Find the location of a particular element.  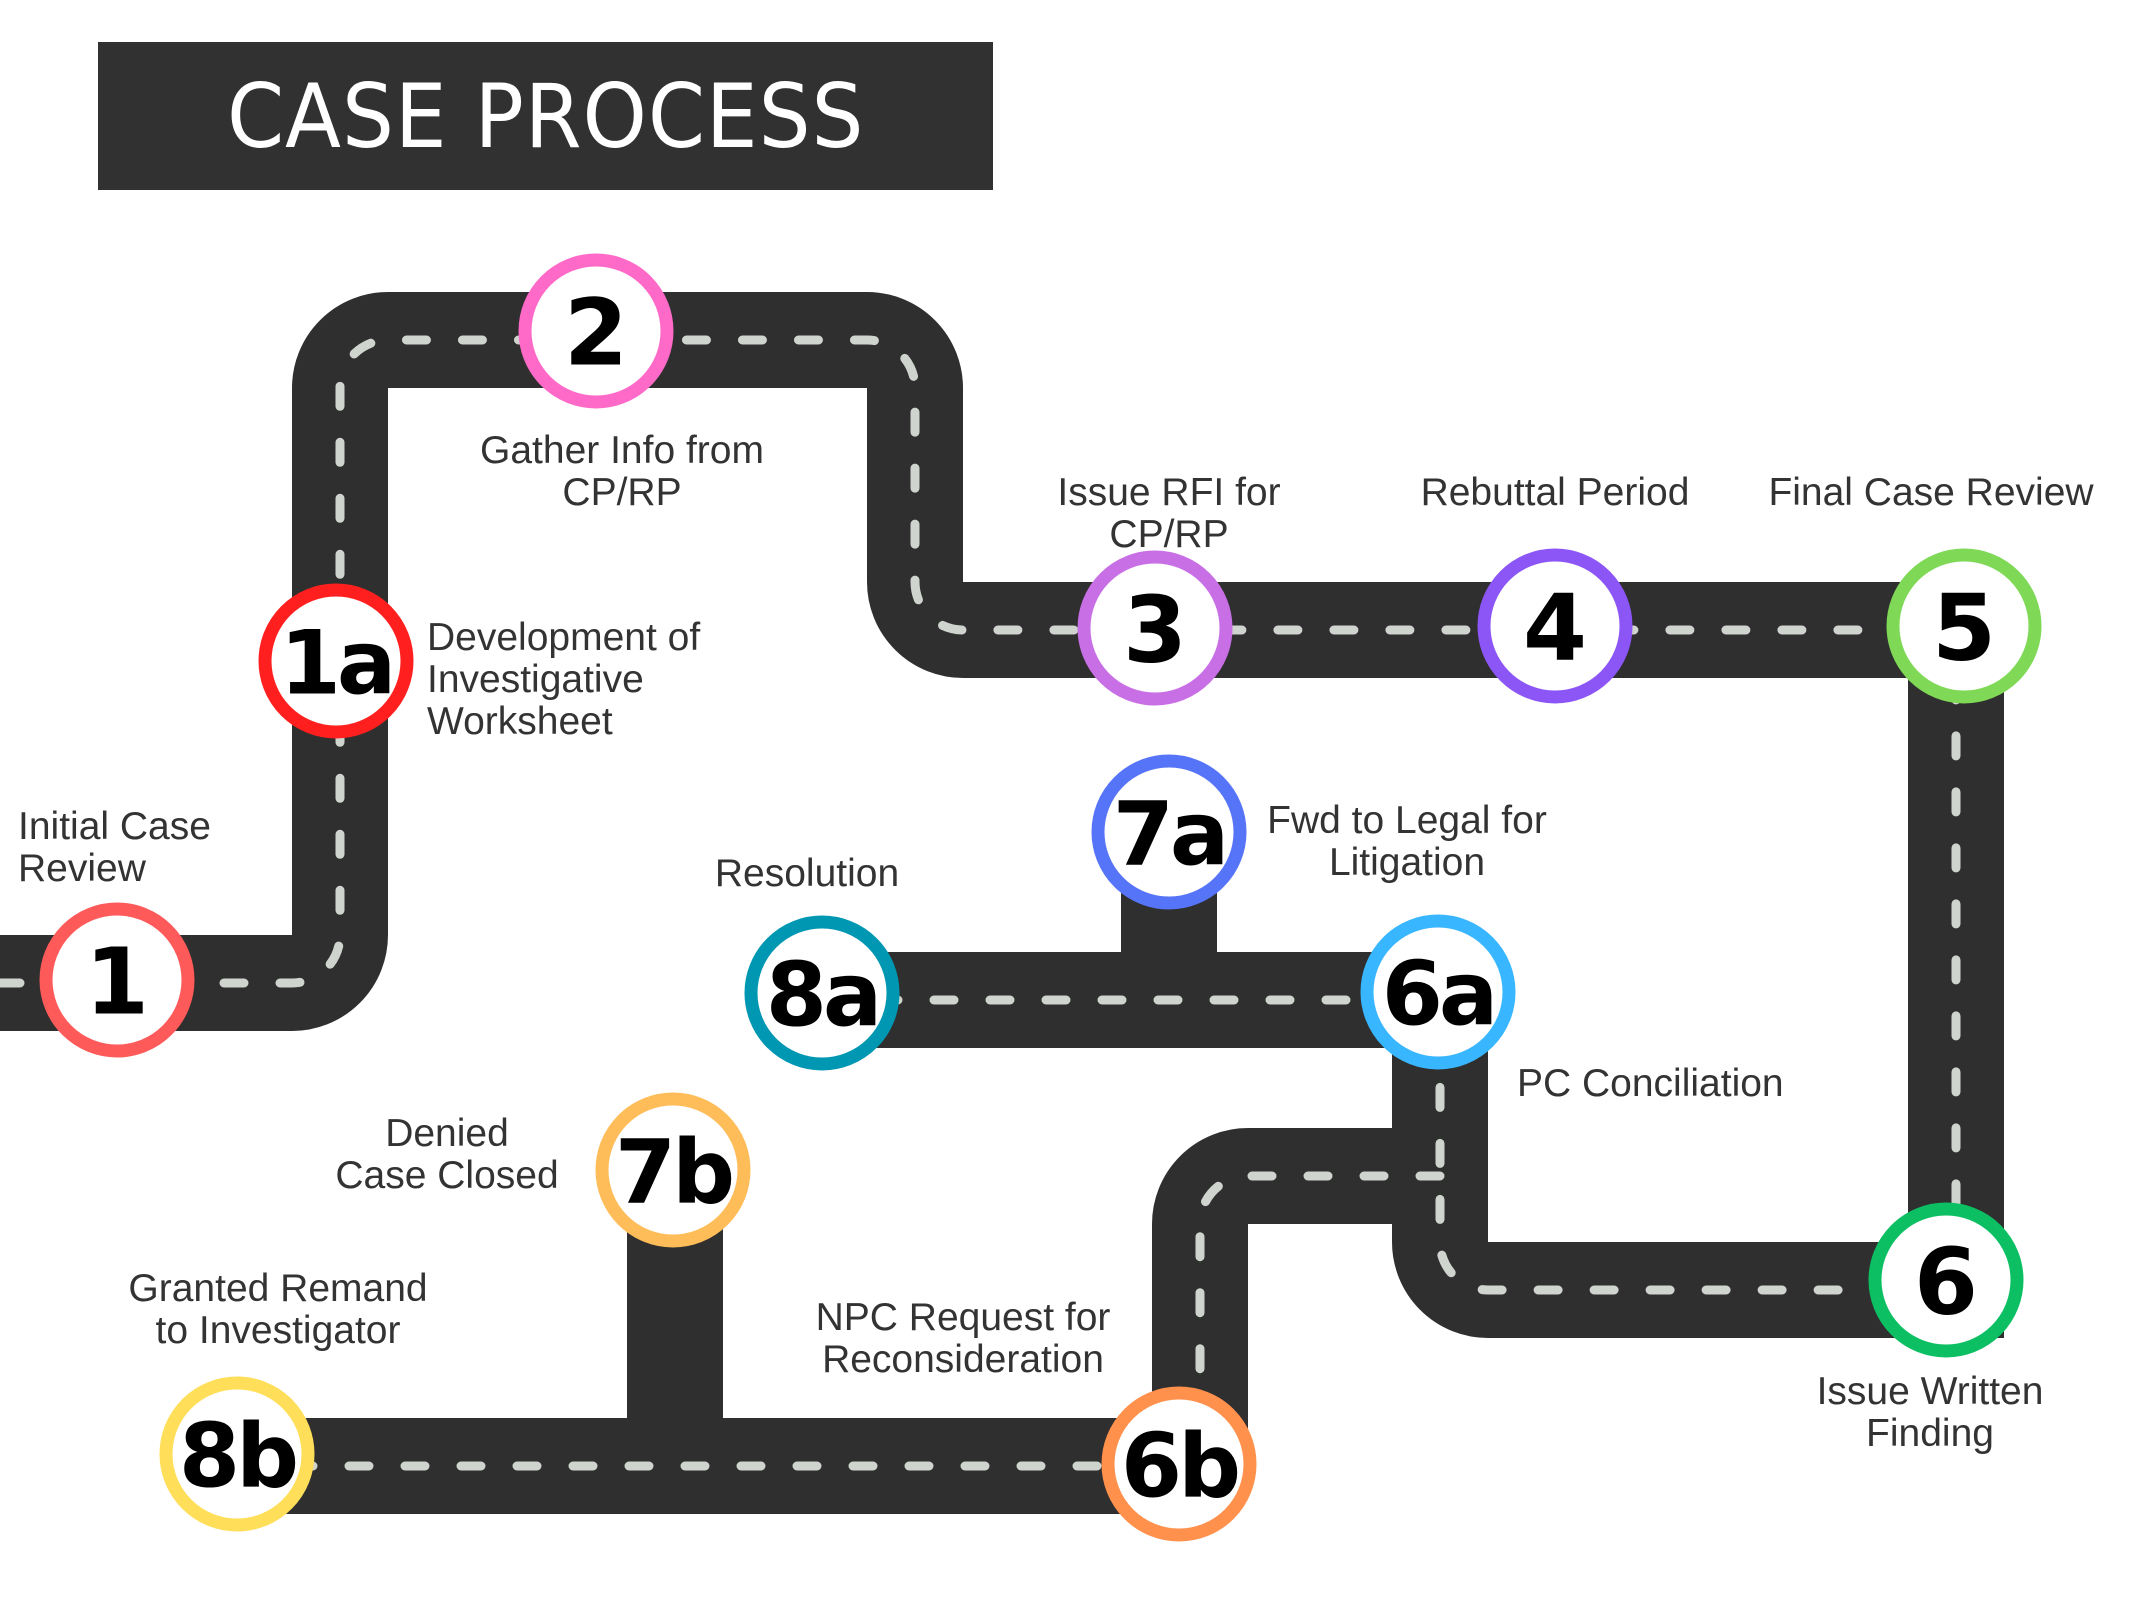

step-marker-8b: 8b is located at coordinates (237, 1454).